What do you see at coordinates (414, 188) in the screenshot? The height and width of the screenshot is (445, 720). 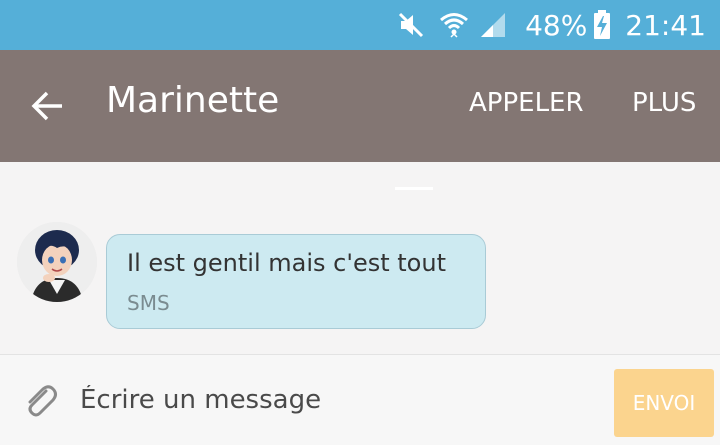 I see `drag-handle` at bounding box center [414, 188].